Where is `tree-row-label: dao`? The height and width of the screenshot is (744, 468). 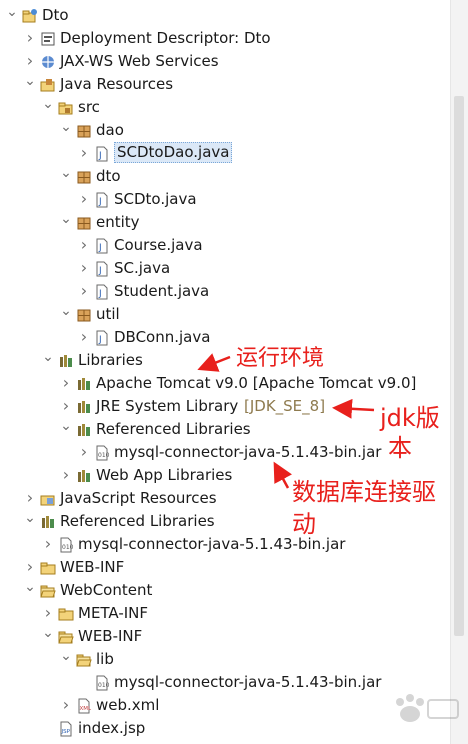
tree-row-label: dao is located at coordinates (110, 130).